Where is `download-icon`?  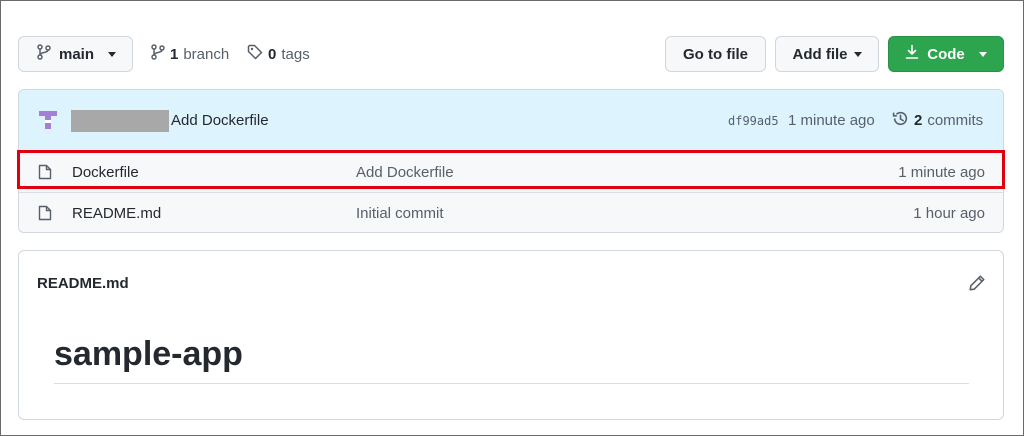
download-icon is located at coordinates (912, 54).